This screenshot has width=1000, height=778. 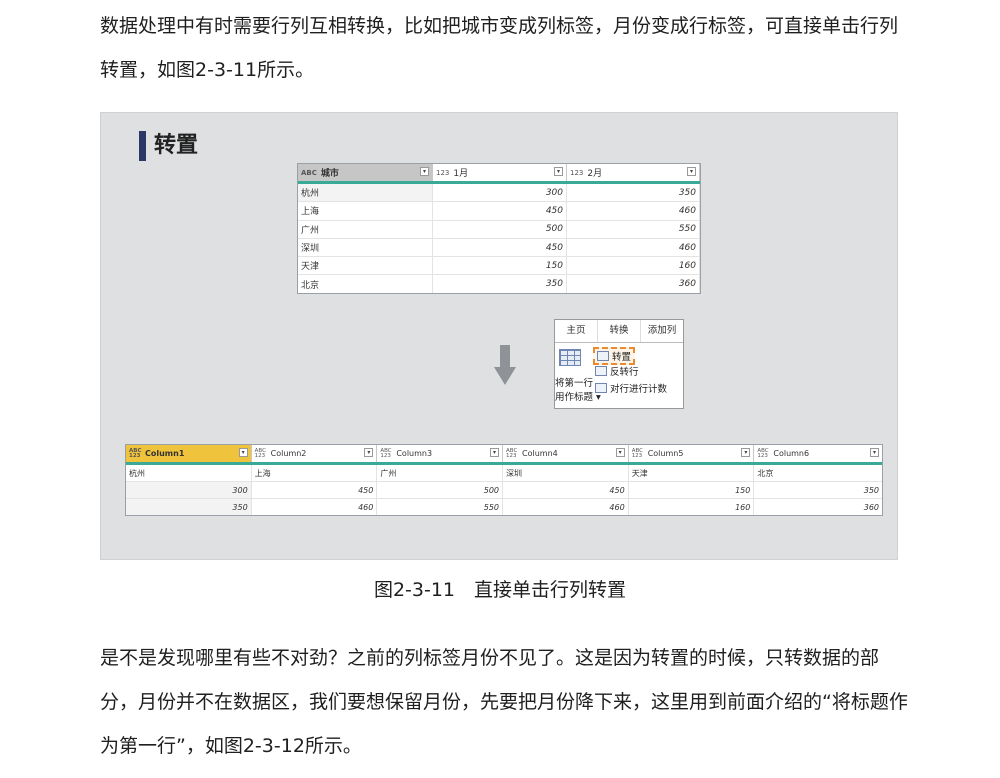 What do you see at coordinates (578, 397) in the screenshot?
I see `button-label-line2: 用作标题 ▾` at bounding box center [578, 397].